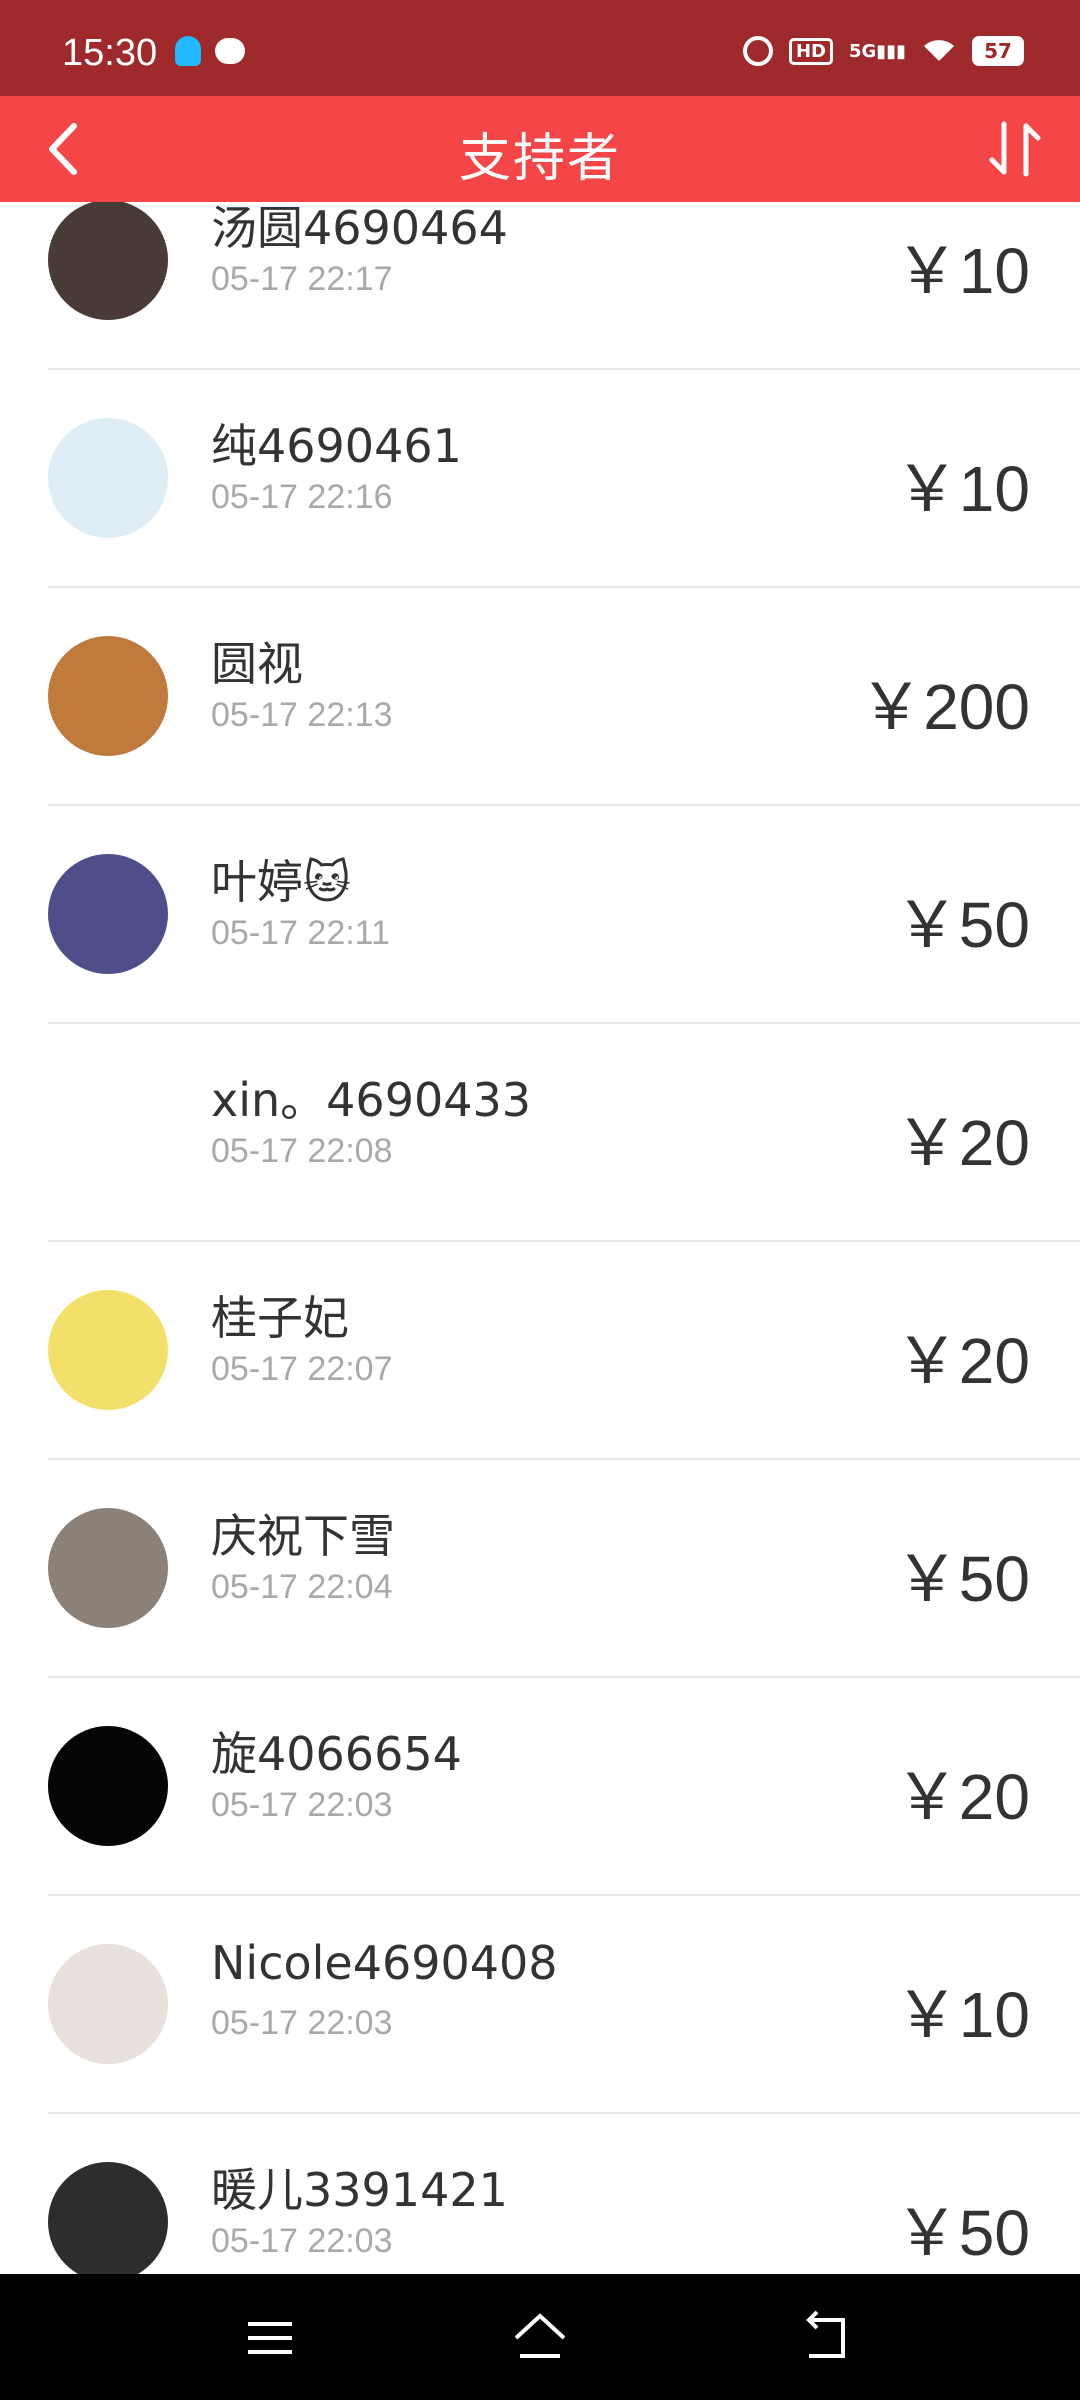  What do you see at coordinates (302, 497) in the screenshot?
I see `support-time: 05-17 22:16` at bounding box center [302, 497].